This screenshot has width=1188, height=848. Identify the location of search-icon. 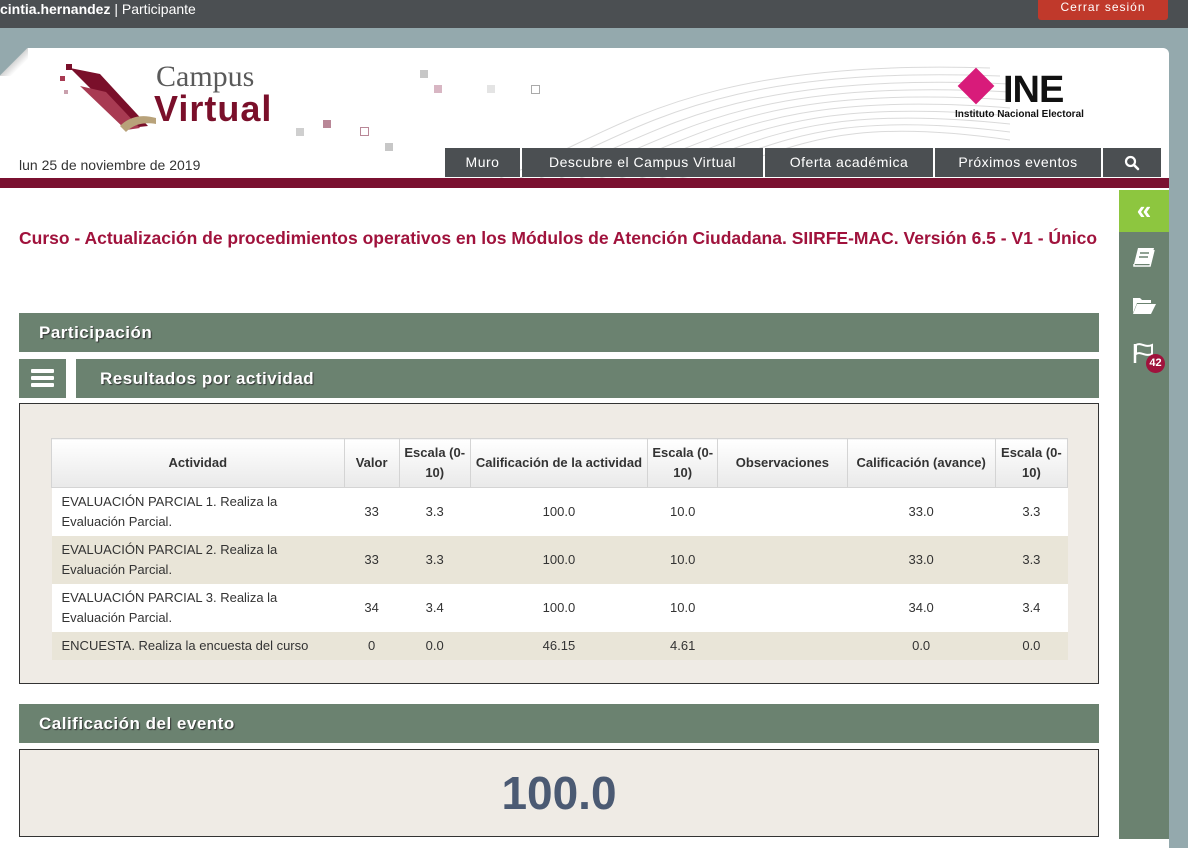
(1132, 163).